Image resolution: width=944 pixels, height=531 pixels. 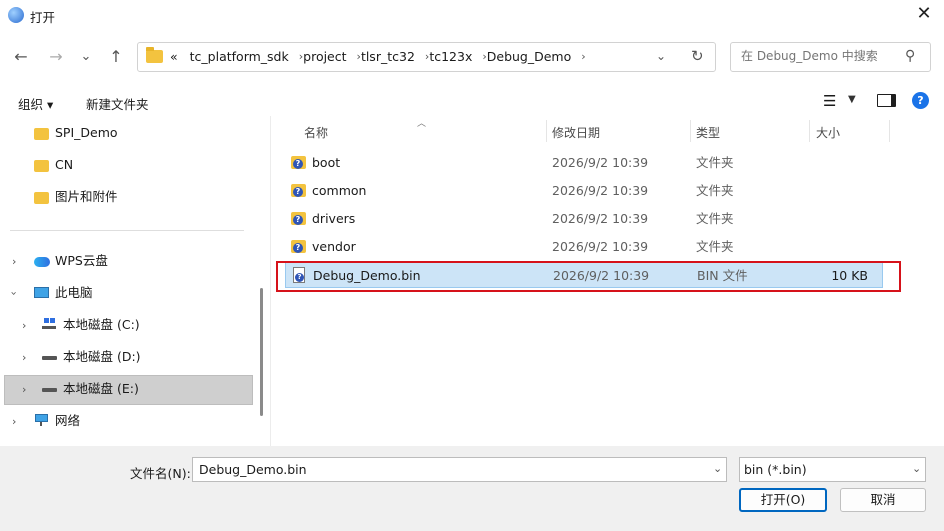 I want to click on breadcrumb-project: project, so click(x=324, y=56).